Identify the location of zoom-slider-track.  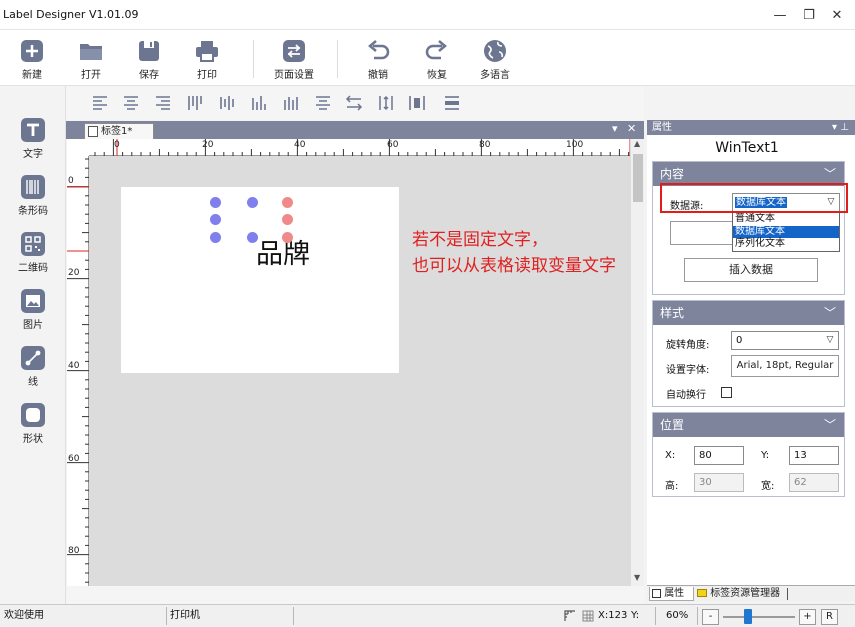
(759, 616).